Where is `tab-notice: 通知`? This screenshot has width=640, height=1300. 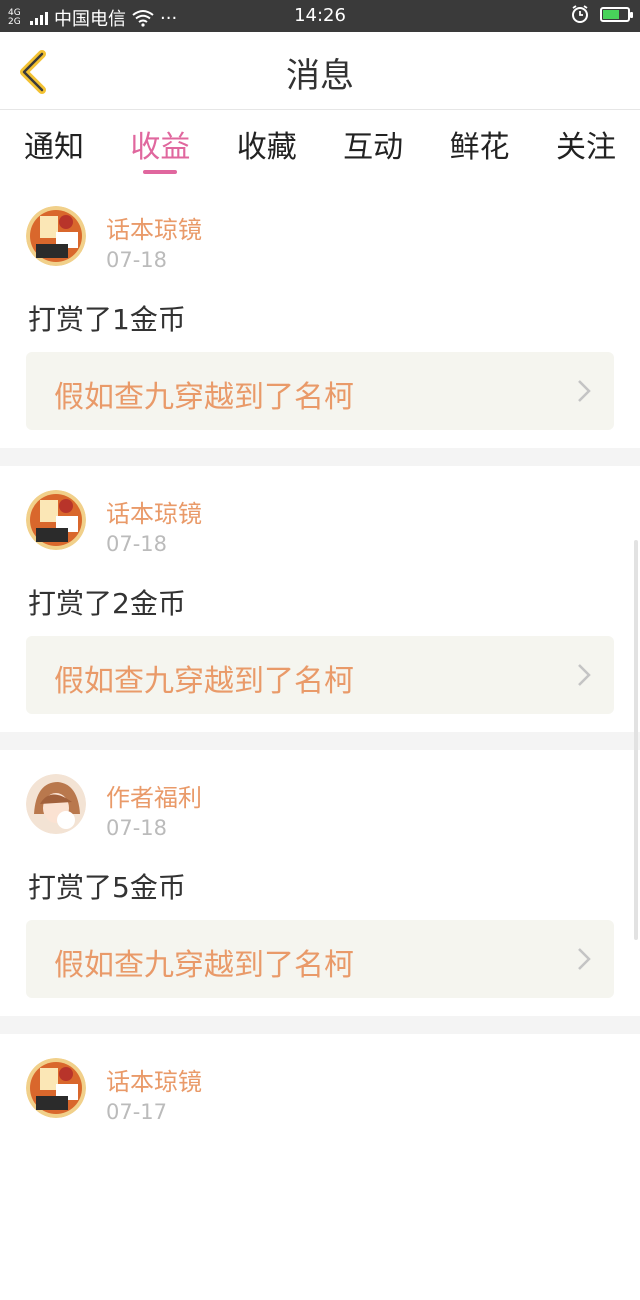
tab-notice: 通知 is located at coordinates (54, 146).